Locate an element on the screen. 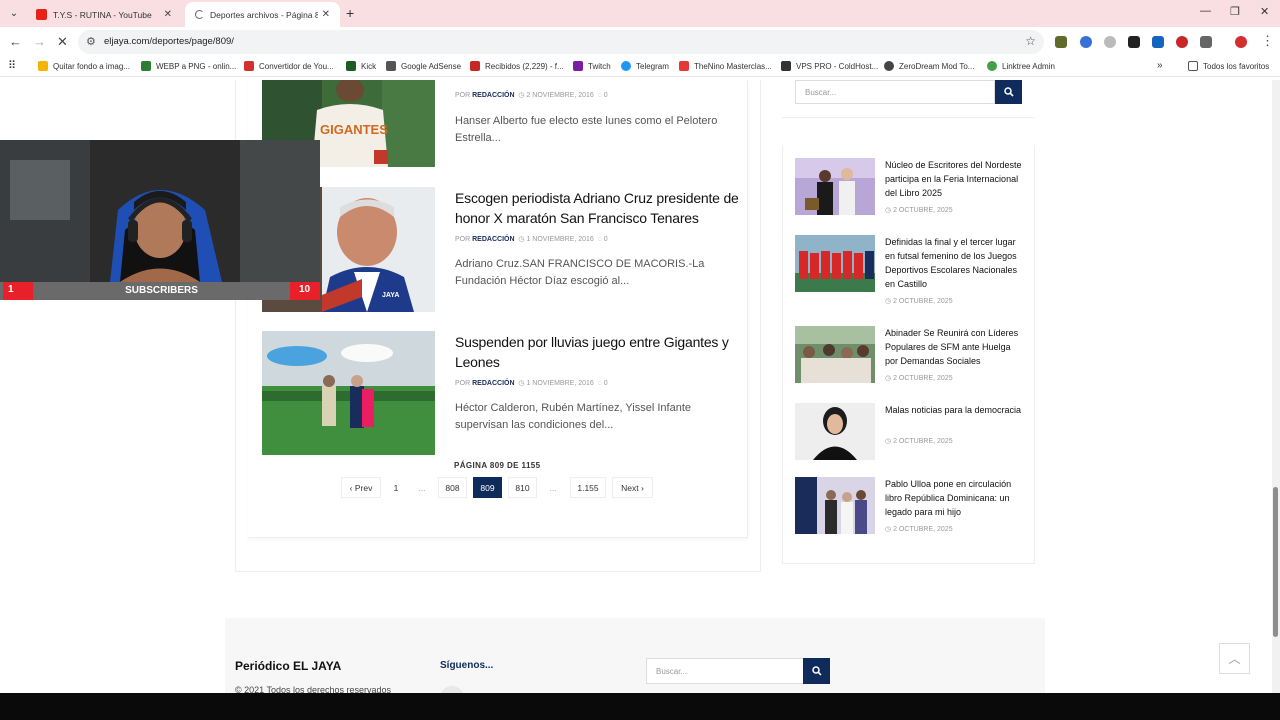  more-bookmarks-icon: » is located at coordinates (1160, 65).